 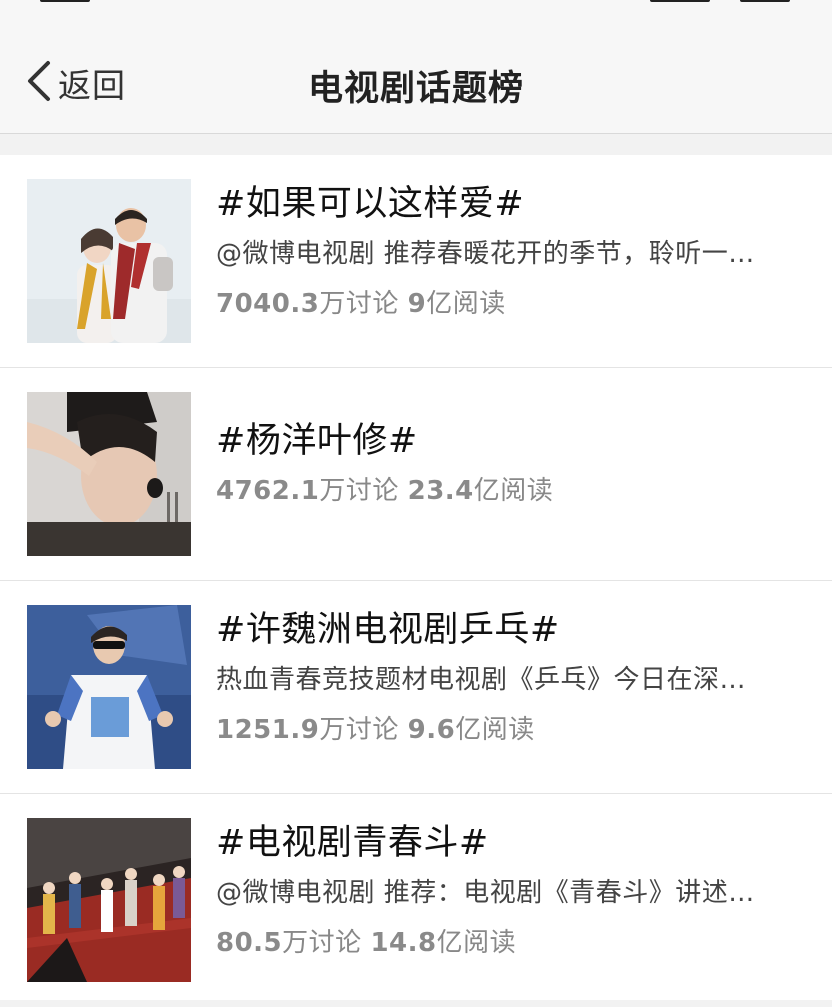 I want to click on topic-stats: 80.5万讨论 14.8亿阅读, so click(x=509, y=940).